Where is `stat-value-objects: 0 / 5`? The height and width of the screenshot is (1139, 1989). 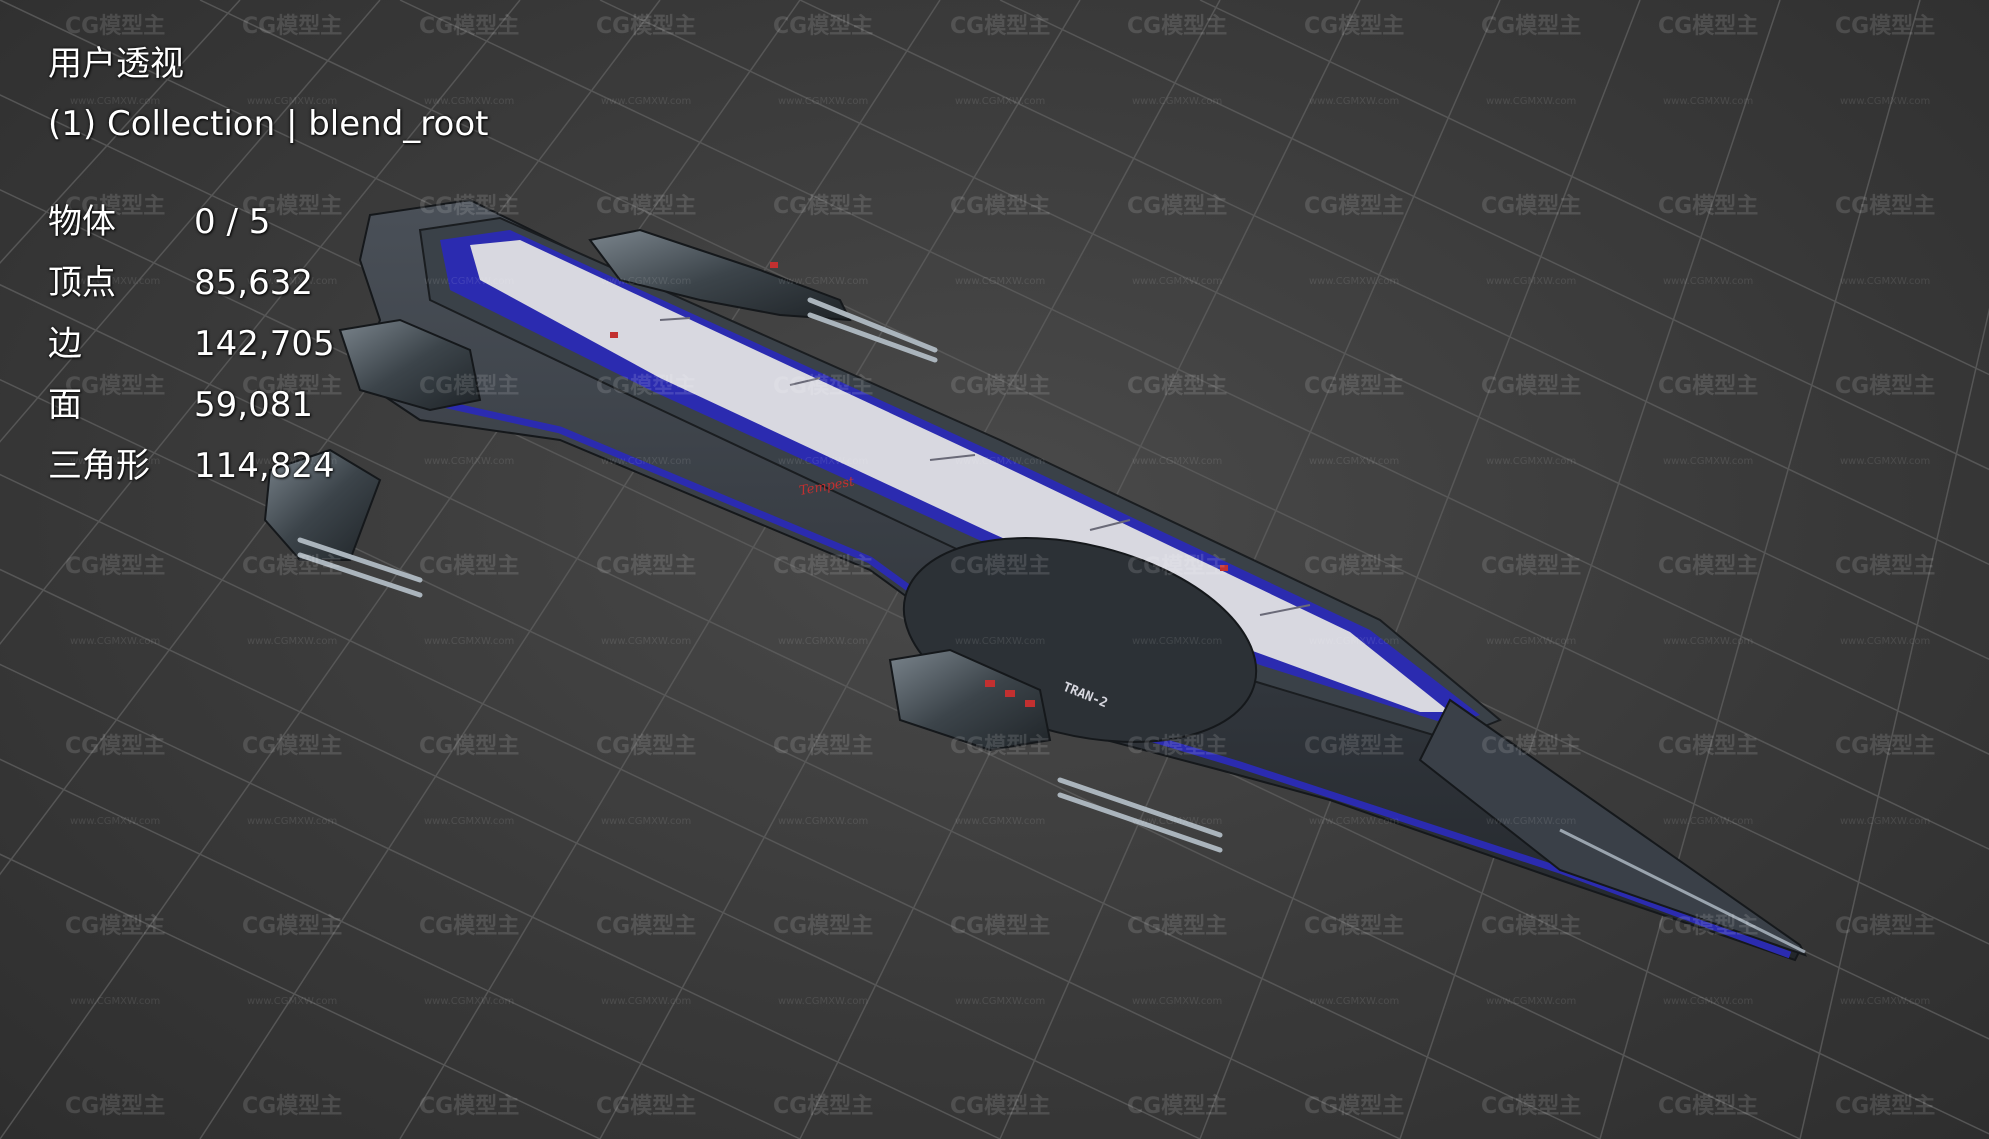 stat-value-objects: 0 / 5 is located at coordinates (232, 222).